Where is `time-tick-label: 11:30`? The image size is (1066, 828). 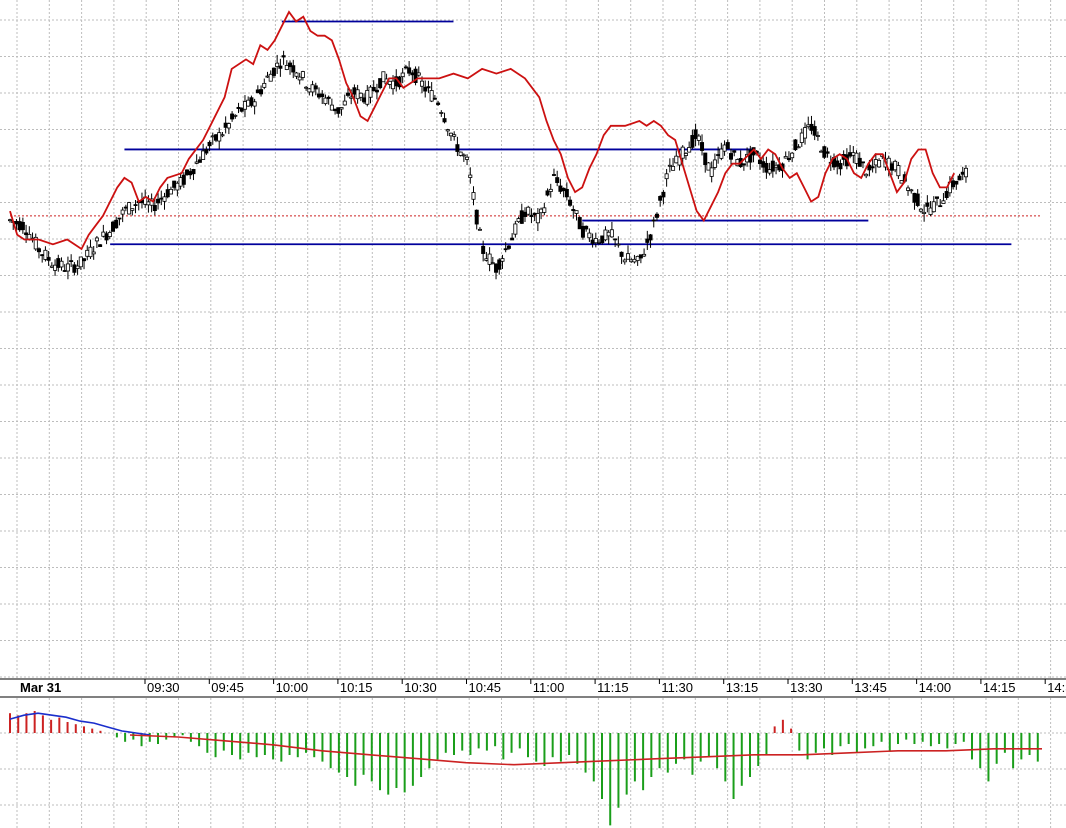 time-tick-label: 11:30 is located at coordinates (677, 687).